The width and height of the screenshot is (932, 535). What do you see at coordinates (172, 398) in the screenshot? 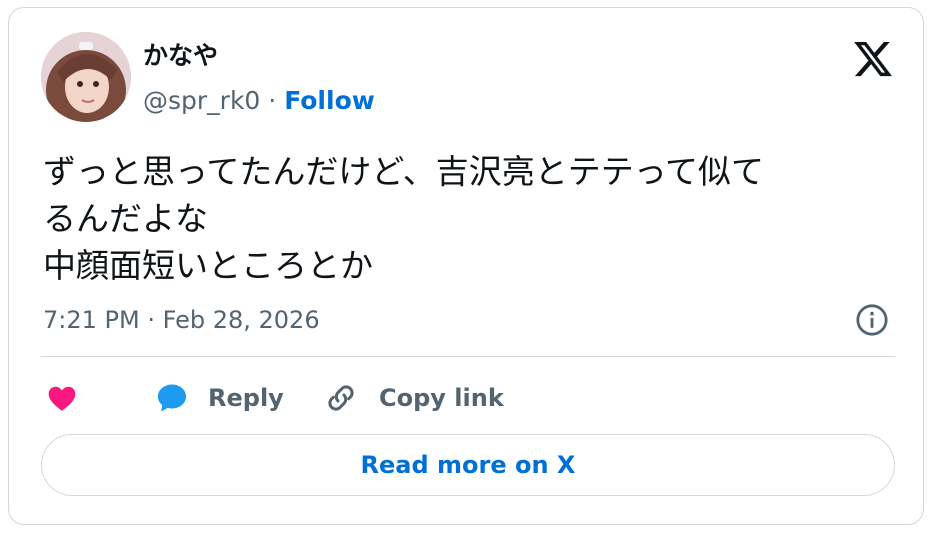
I see `reply-bubble-icon` at bounding box center [172, 398].